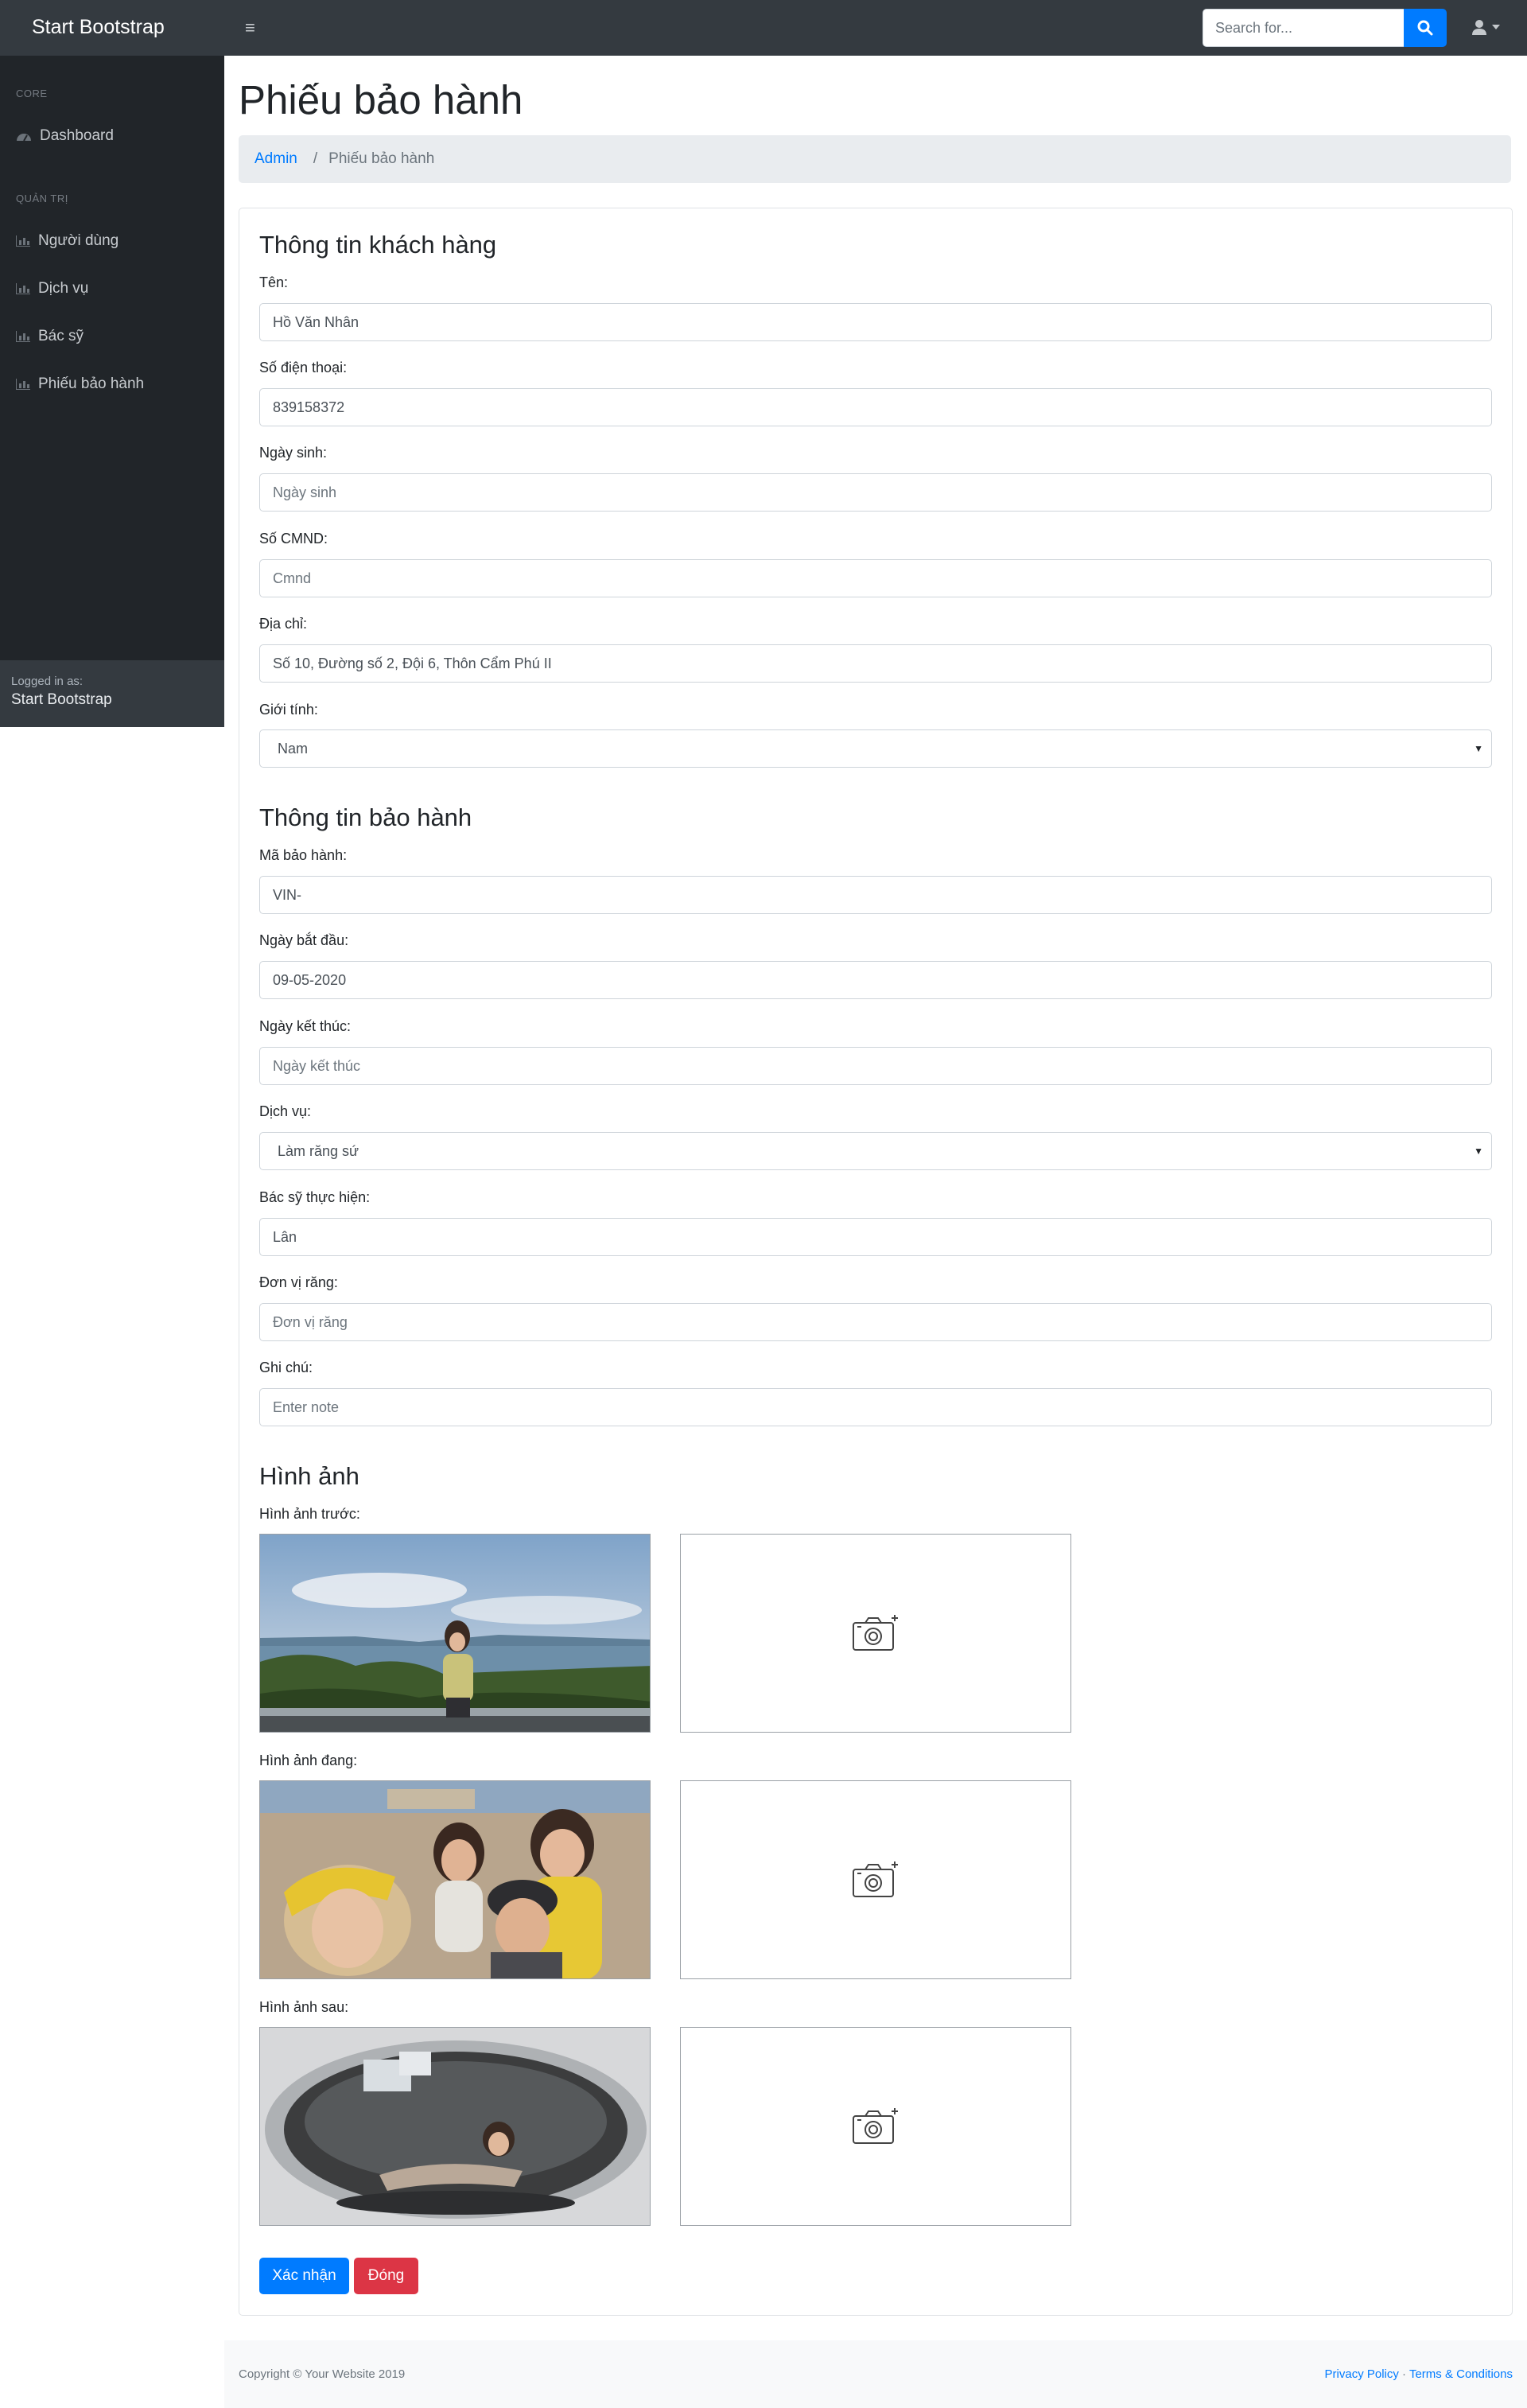  I want to click on doctor-field: Lân, so click(875, 1237).